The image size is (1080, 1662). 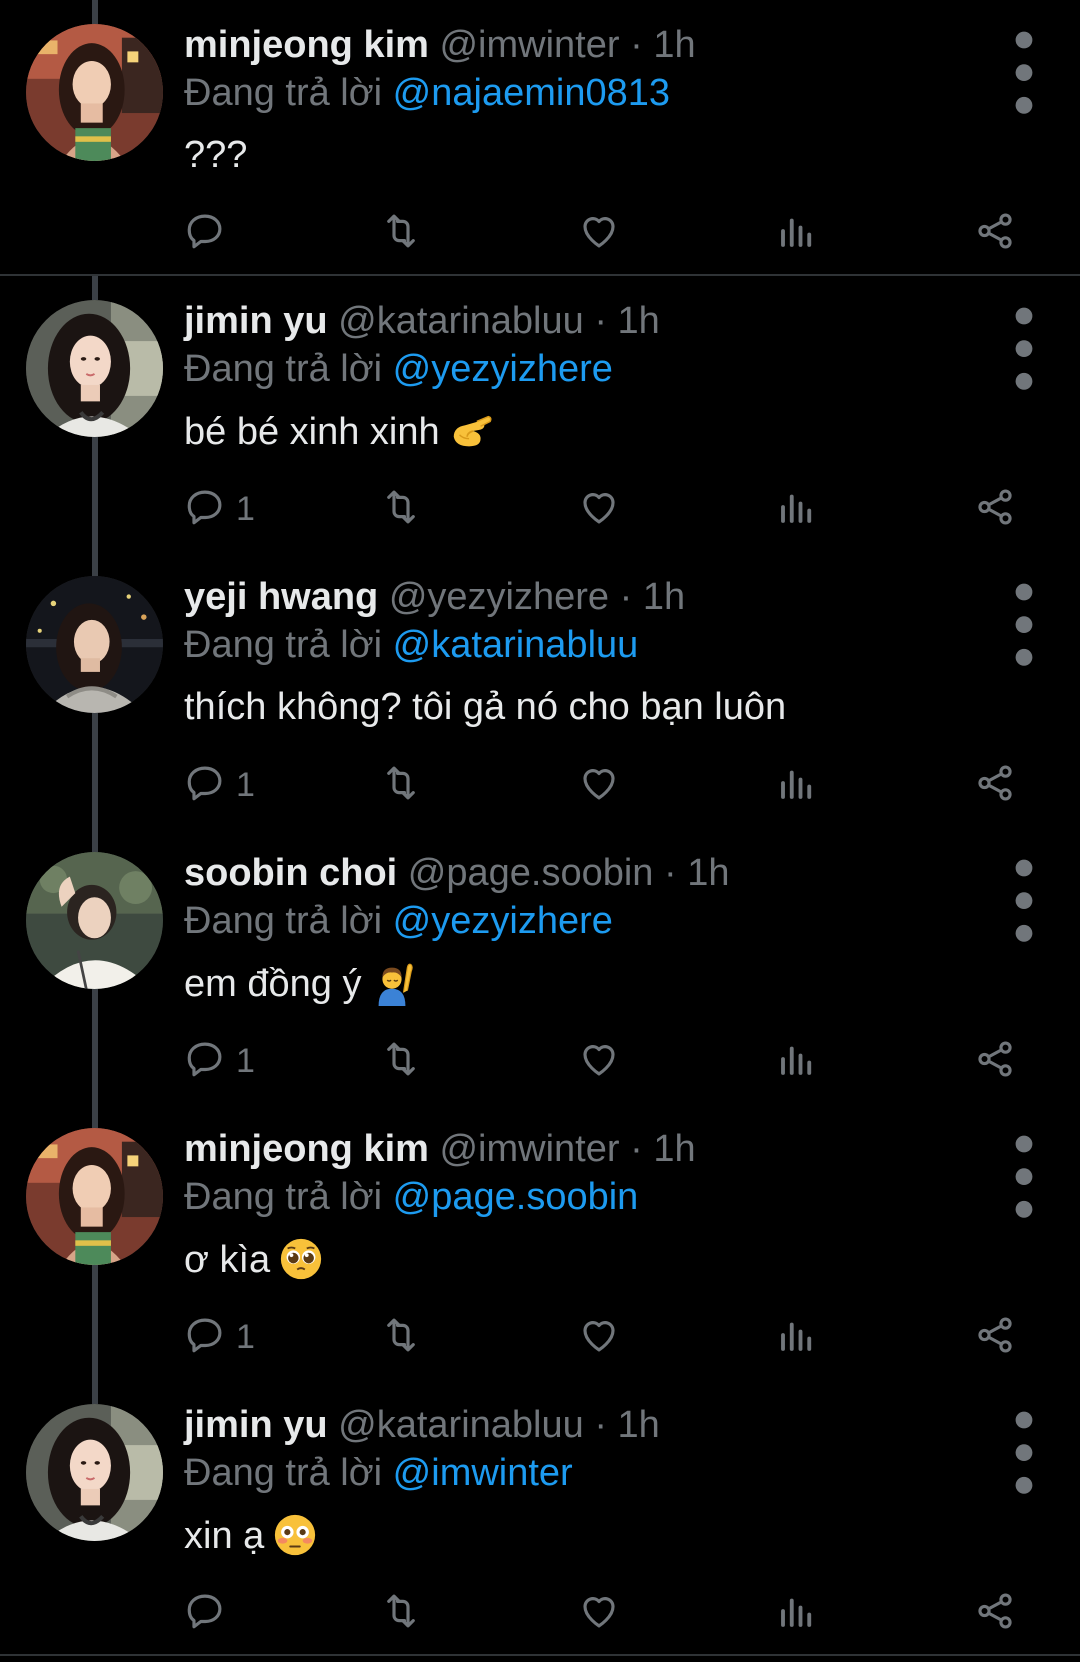 I want to click on heart-icon, so click(x=599, y=509).